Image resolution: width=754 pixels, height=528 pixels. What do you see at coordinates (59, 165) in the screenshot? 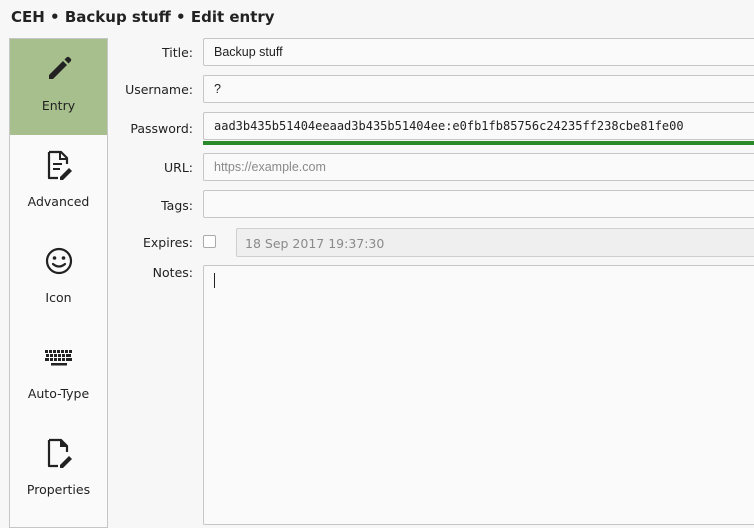
I see `document-edit-icon` at bounding box center [59, 165].